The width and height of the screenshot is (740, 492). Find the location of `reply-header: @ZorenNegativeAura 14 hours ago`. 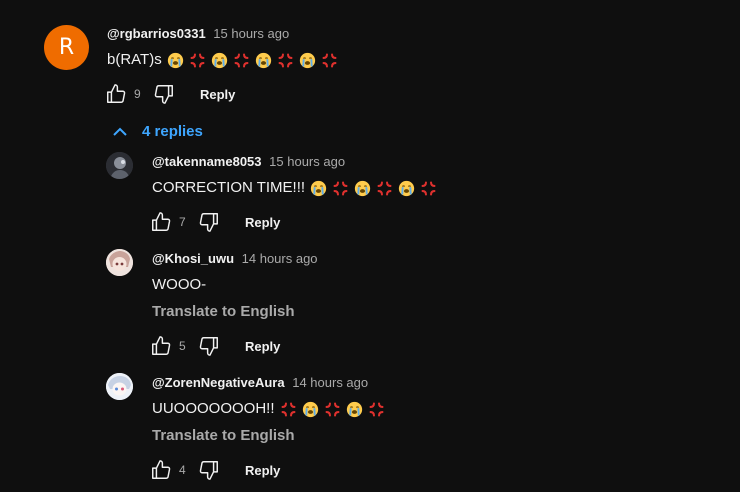

reply-header: @ZorenNegativeAura 14 hours ago is located at coordinates (260, 382).